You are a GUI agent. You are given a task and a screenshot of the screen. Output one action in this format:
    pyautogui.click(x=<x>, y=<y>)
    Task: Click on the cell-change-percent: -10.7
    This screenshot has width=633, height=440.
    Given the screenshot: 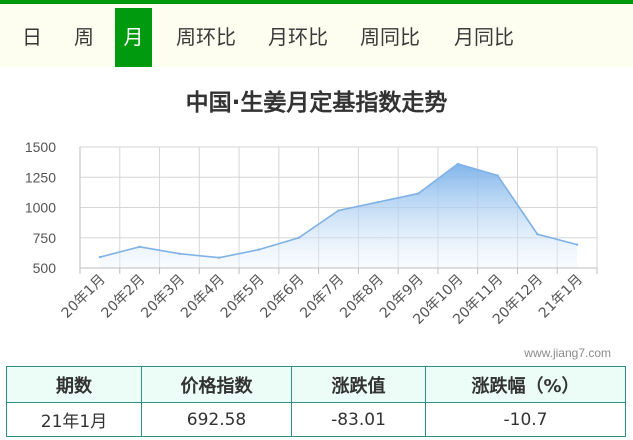 What is the action you would take?
    pyautogui.click(x=525, y=419)
    